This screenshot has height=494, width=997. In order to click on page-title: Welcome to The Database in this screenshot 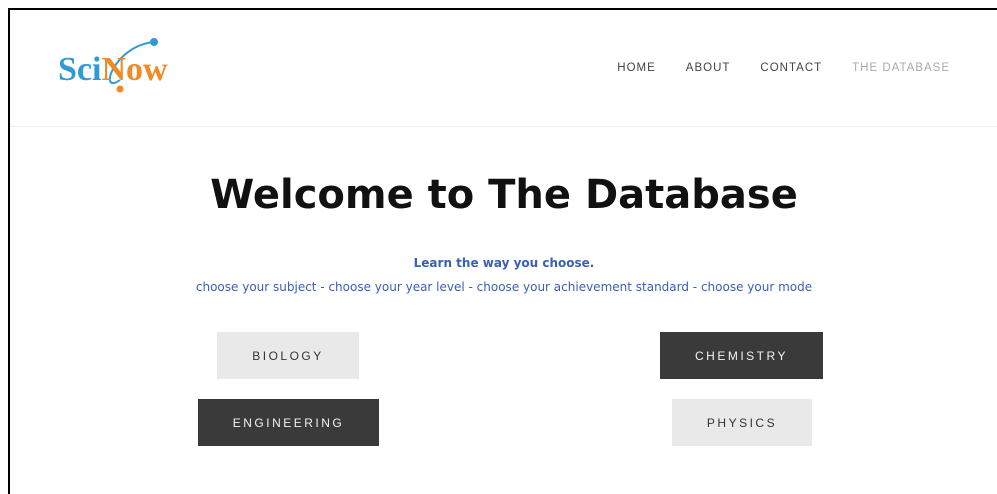, I will do `click(504, 195)`.